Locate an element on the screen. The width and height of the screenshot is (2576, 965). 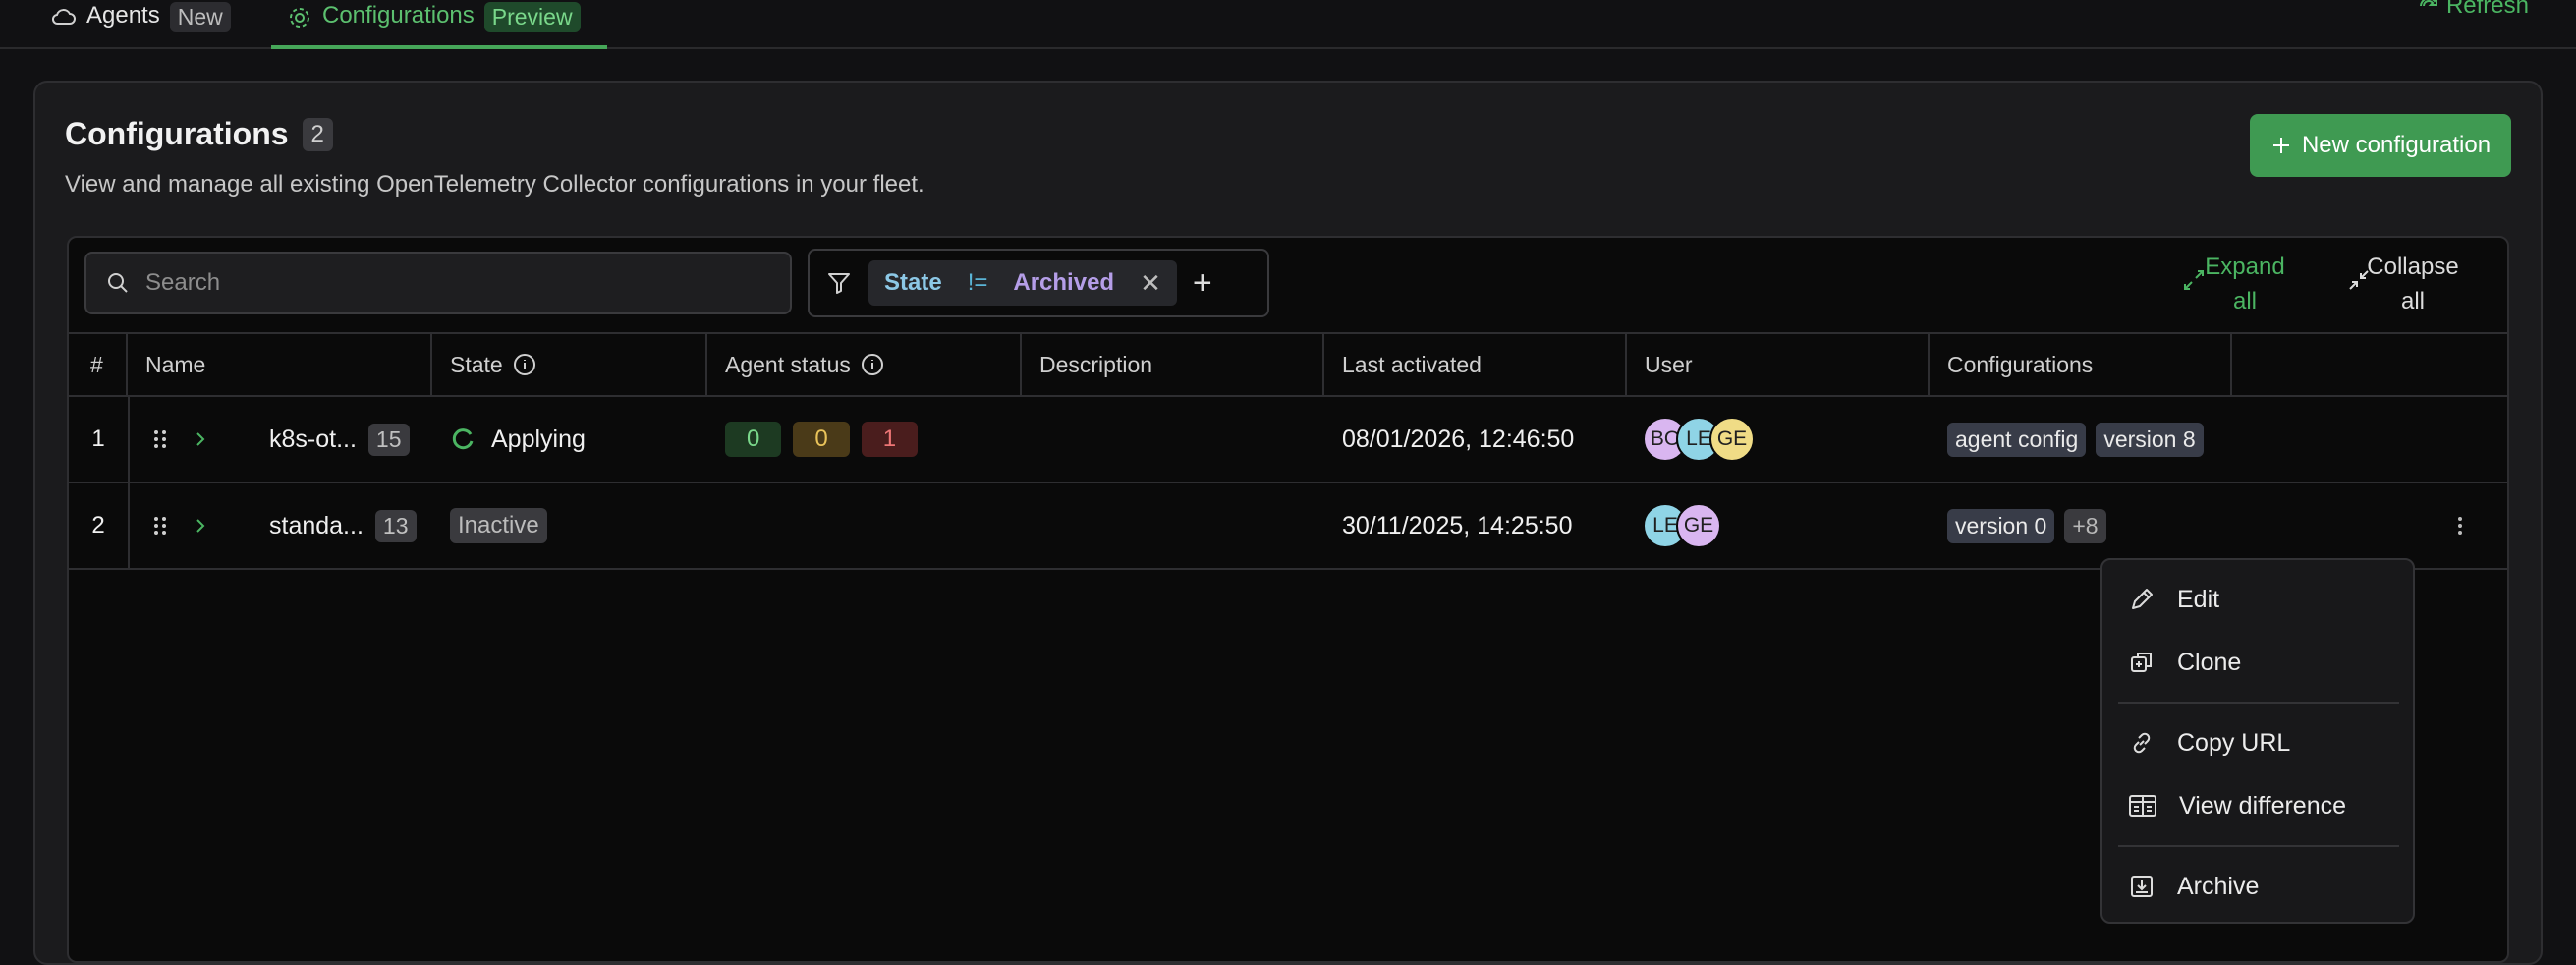
config-tag: agent config is located at coordinates (2017, 439).